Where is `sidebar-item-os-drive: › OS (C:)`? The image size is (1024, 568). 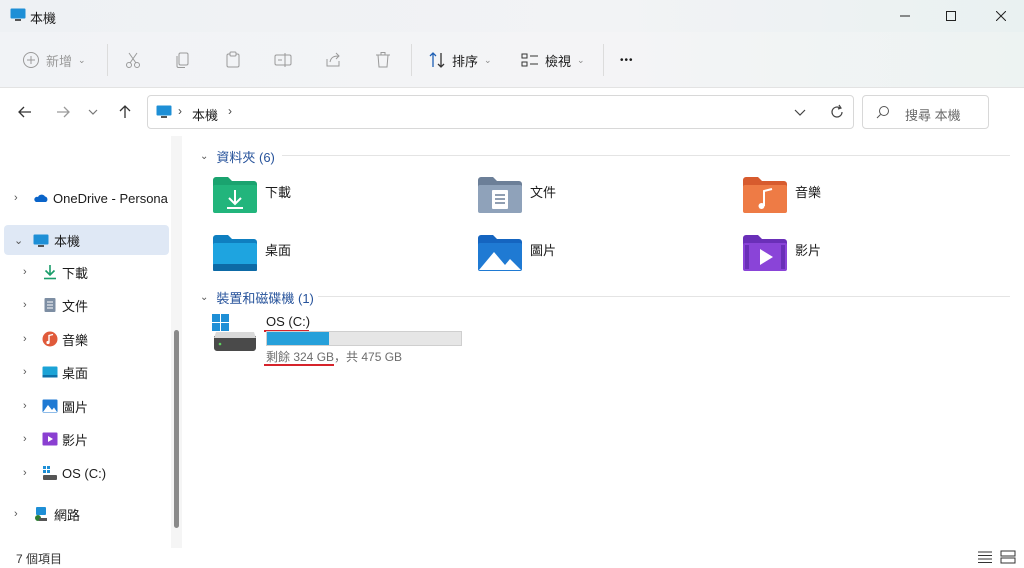
sidebar-item-os-drive: › OS (C:) is located at coordinates (86, 473).